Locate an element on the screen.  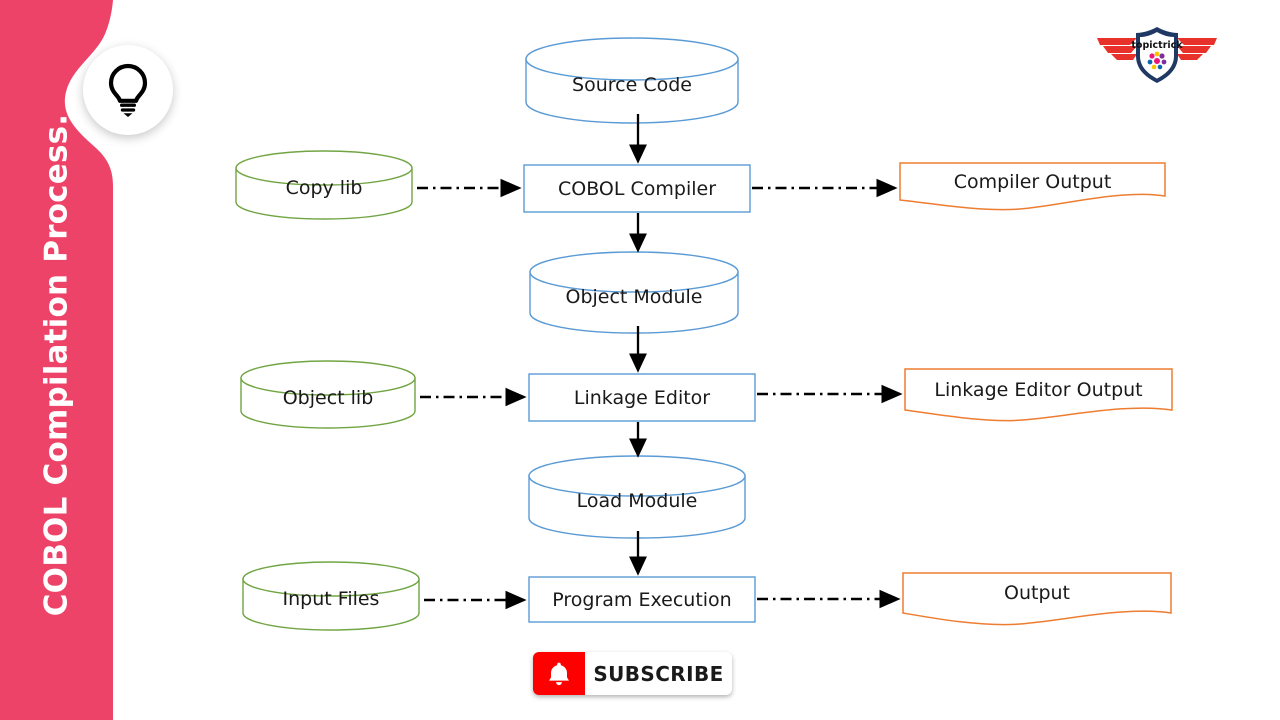
logo-wordmark: topictrick is located at coordinates (1157, 45).